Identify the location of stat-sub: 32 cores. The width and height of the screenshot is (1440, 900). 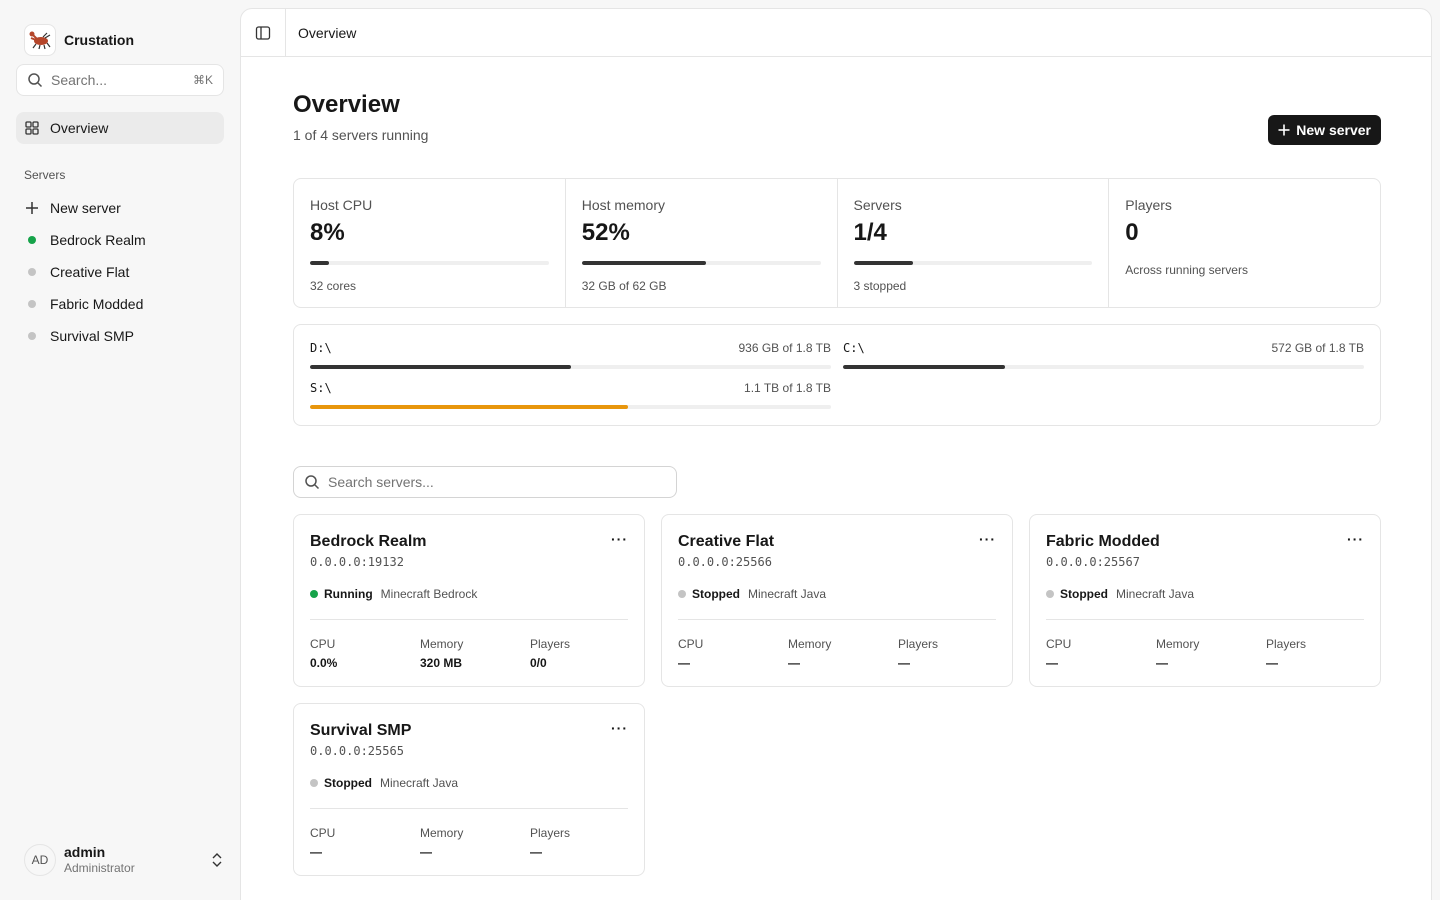
(333, 286).